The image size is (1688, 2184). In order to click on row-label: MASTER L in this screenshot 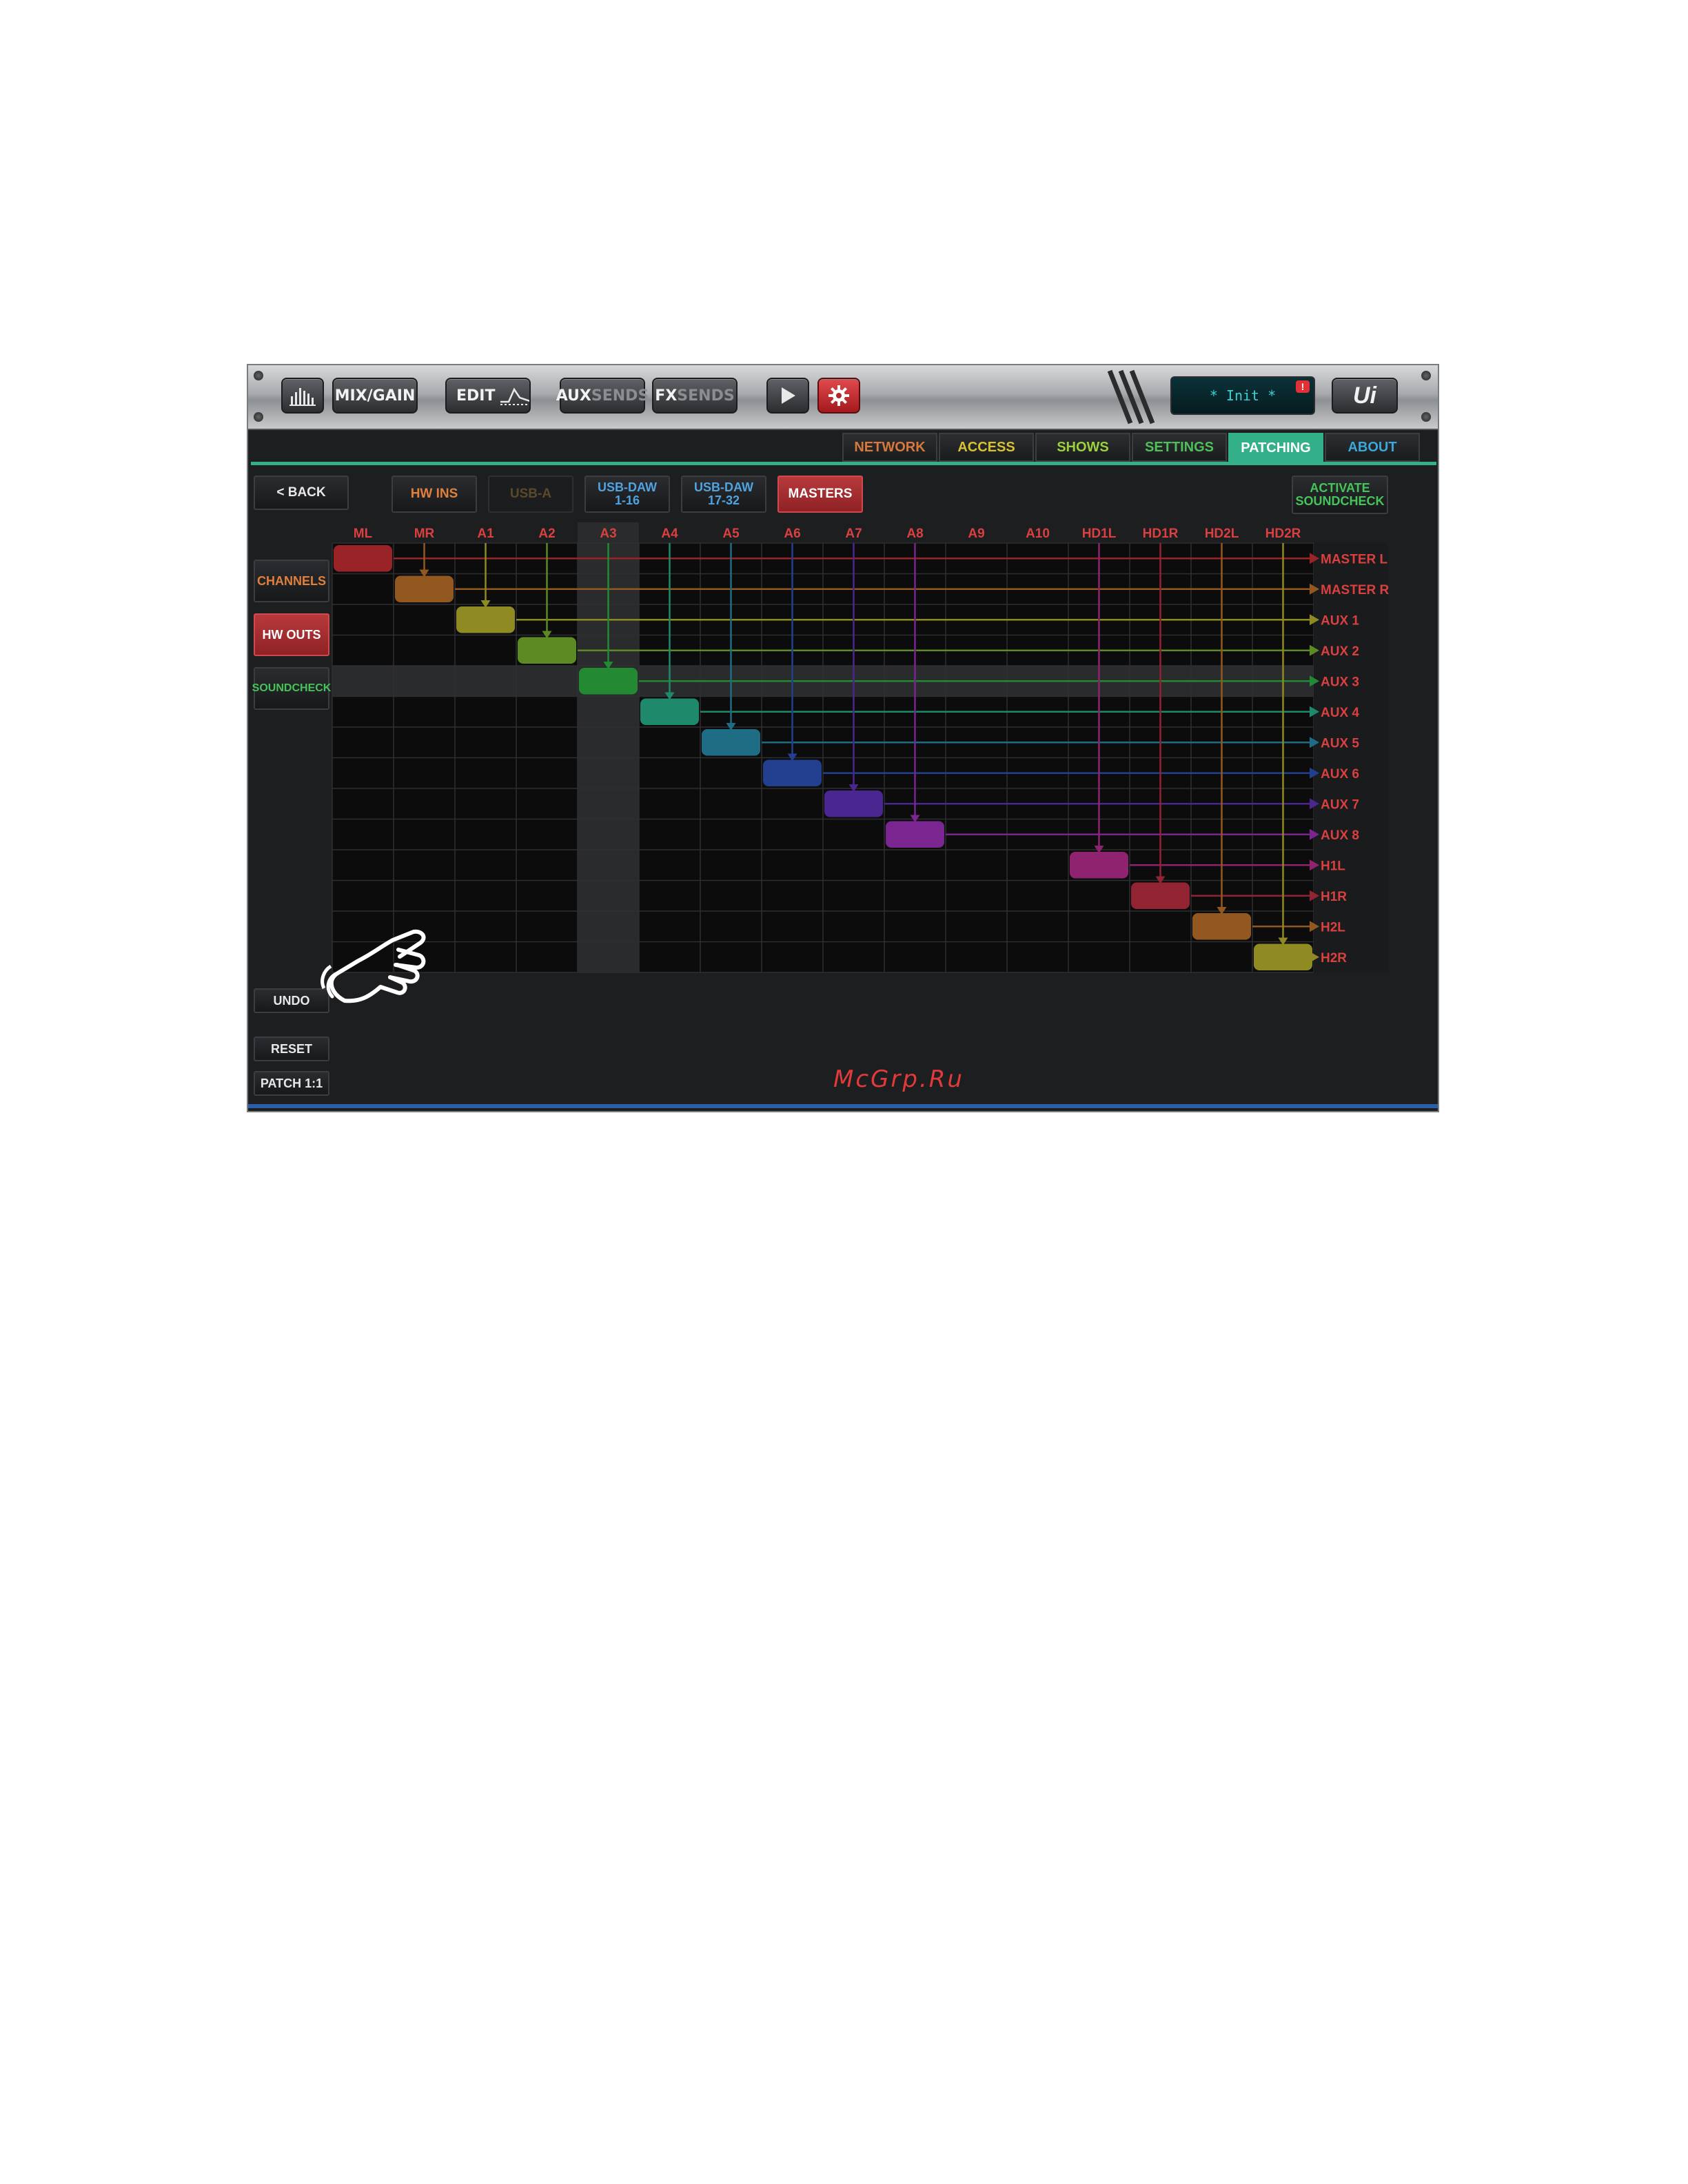, I will do `click(1354, 559)`.